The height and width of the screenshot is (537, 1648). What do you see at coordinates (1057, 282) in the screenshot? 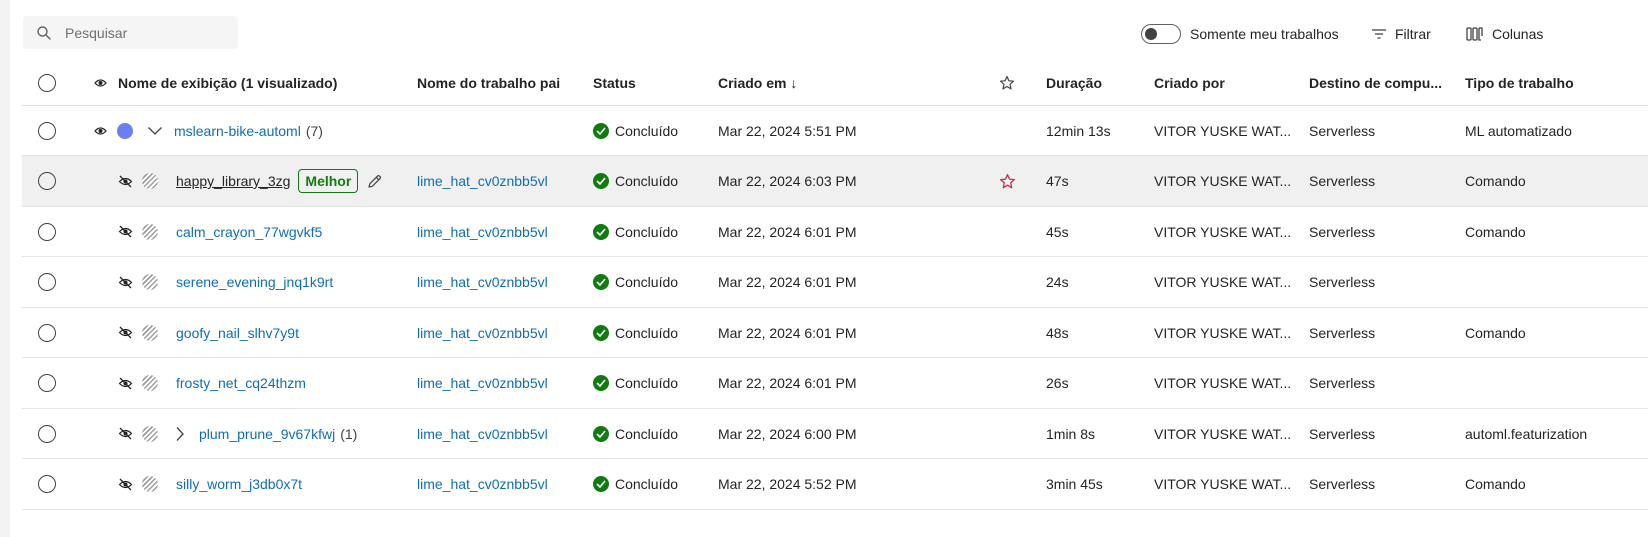
I see `duration-cell: 24s` at bounding box center [1057, 282].